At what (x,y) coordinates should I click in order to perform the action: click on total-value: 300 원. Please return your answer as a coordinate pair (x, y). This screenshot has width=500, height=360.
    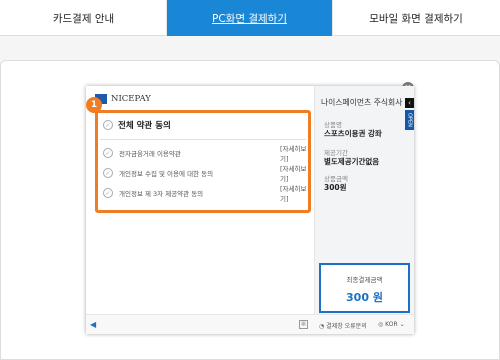
    Looking at the image, I should click on (364, 297).